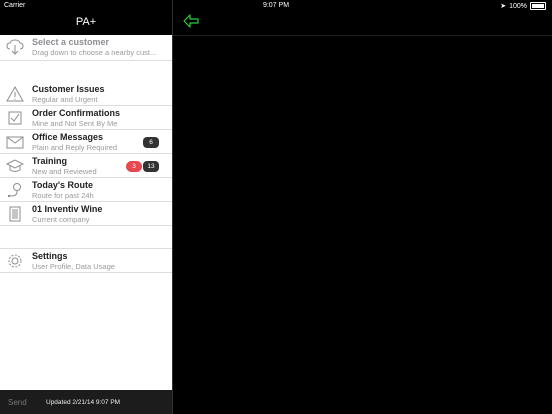 This screenshot has width=552, height=414. Describe the element at coordinates (71, 42) in the screenshot. I see `select-customer-title: Select a customer` at that location.